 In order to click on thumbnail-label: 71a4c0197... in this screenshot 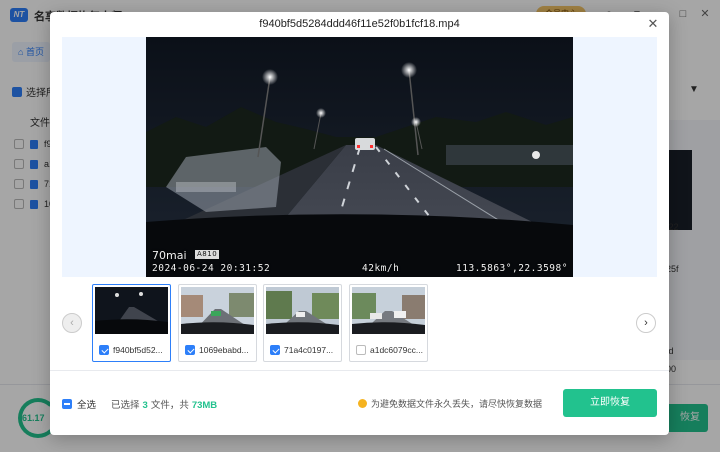, I will do `click(301, 350)`.